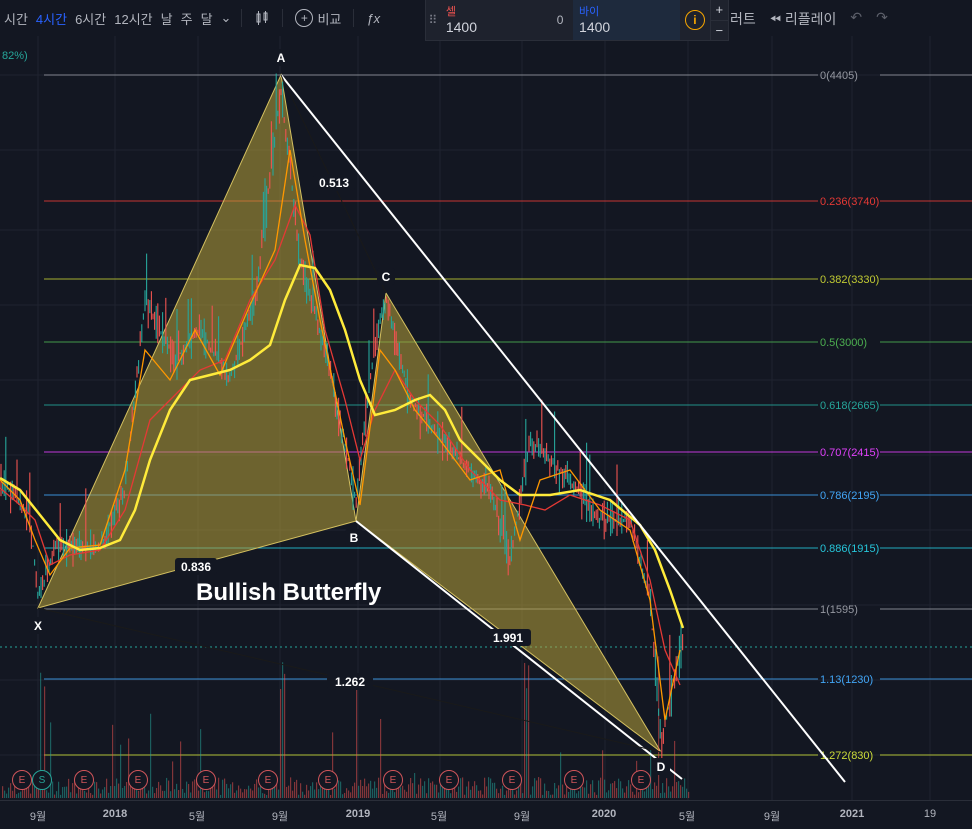  I want to click on fib-level-label: 0.5(3000), so click(843, 343).